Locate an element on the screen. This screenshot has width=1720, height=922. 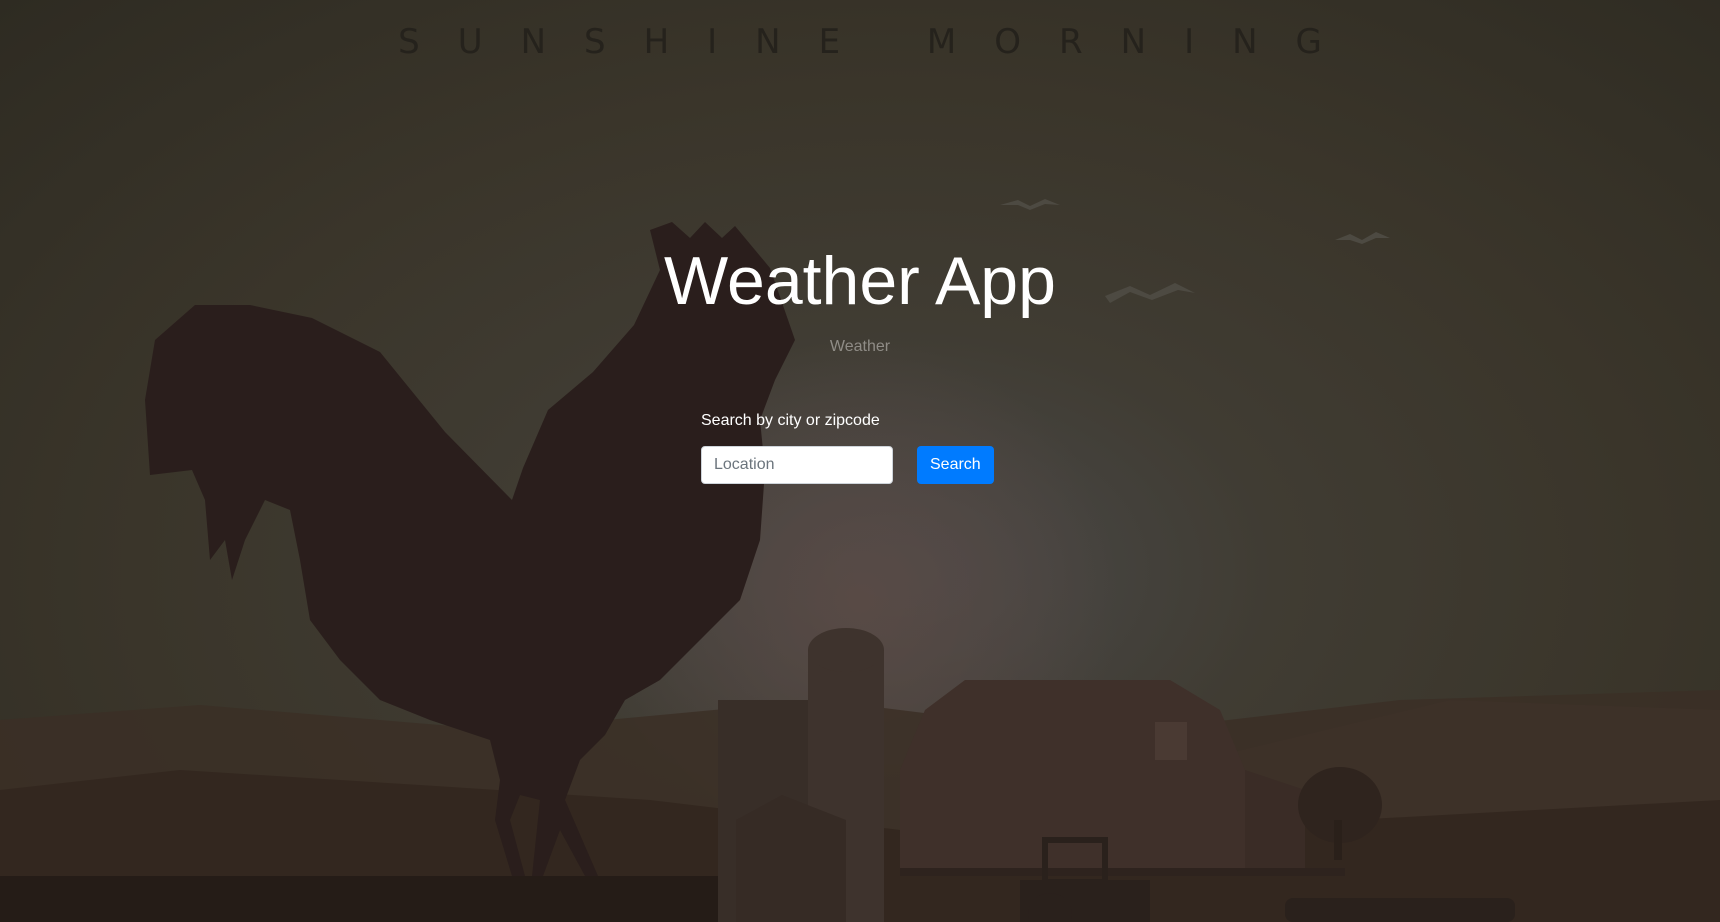
search-row: Search is located at coordinates (861, 465).